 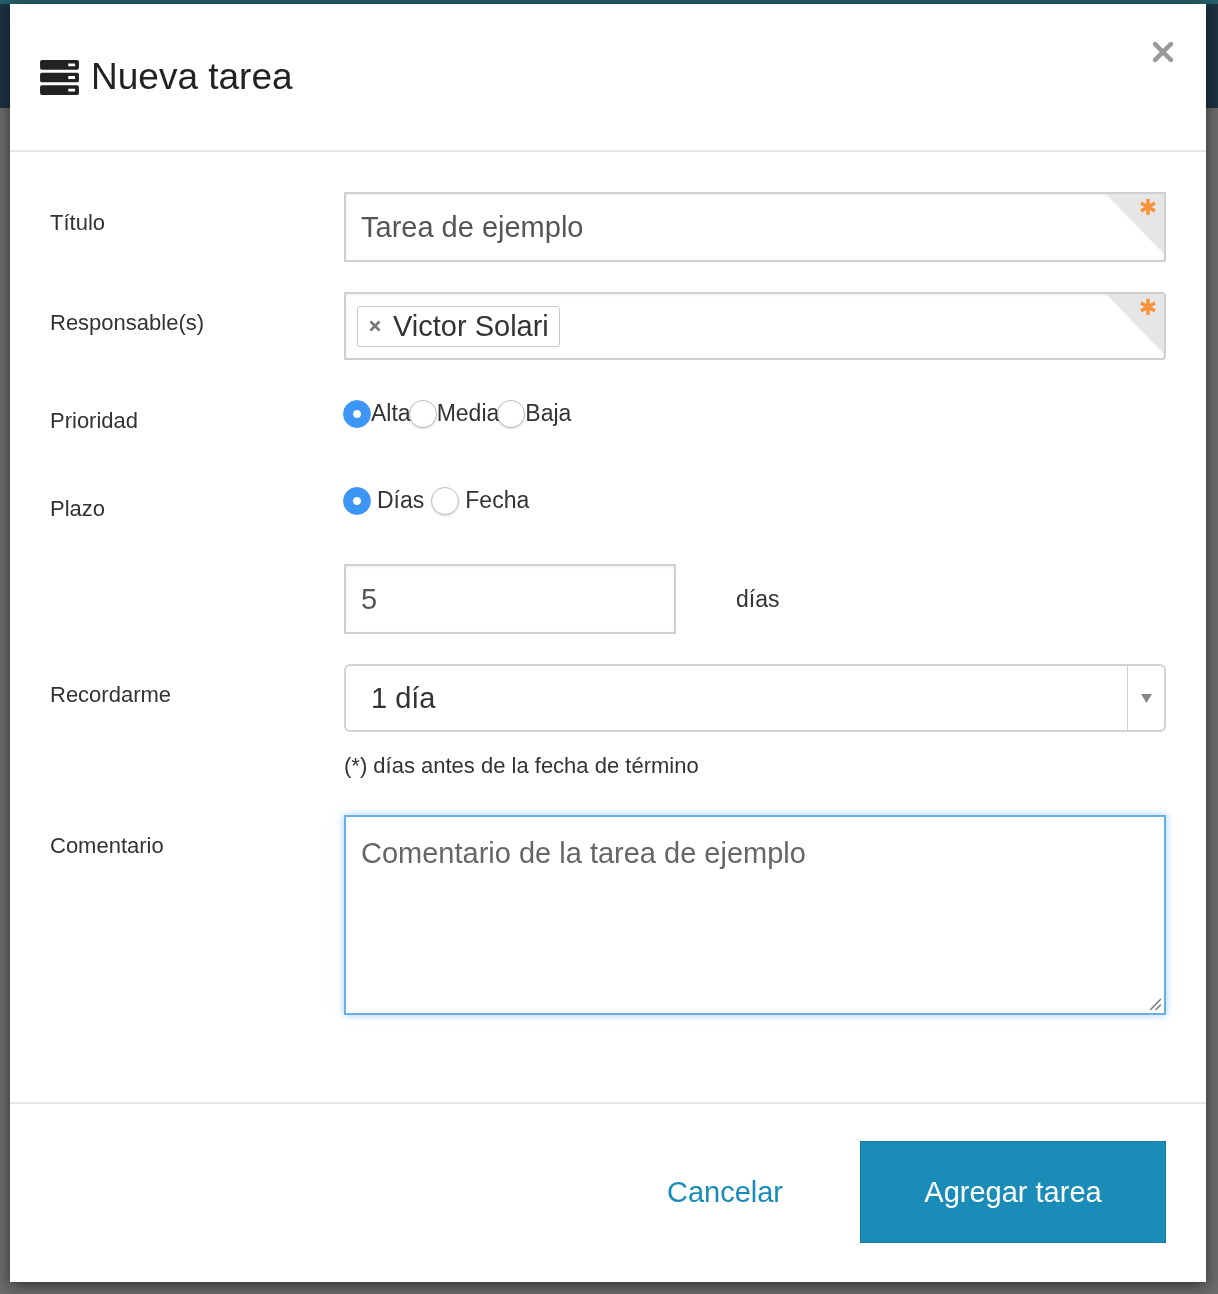 What do you see at coordinates (755, 915) in the screenshot?
I see `comment-textarea: Comentario de la tarea de ejemplo` at bounding box center [755, 915].